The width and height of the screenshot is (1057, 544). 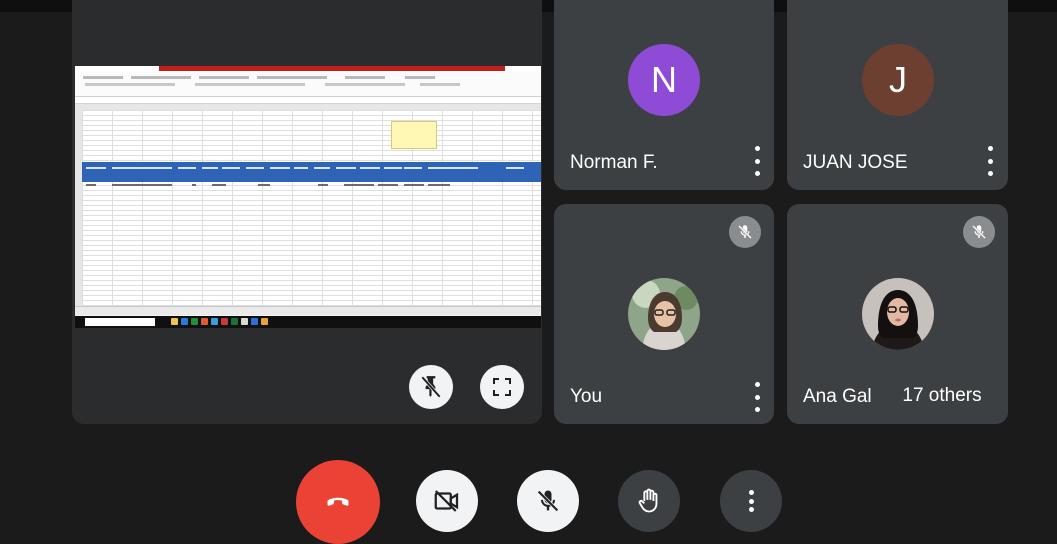 I want to click on pin-off-icon, so click(x=431, y=387).